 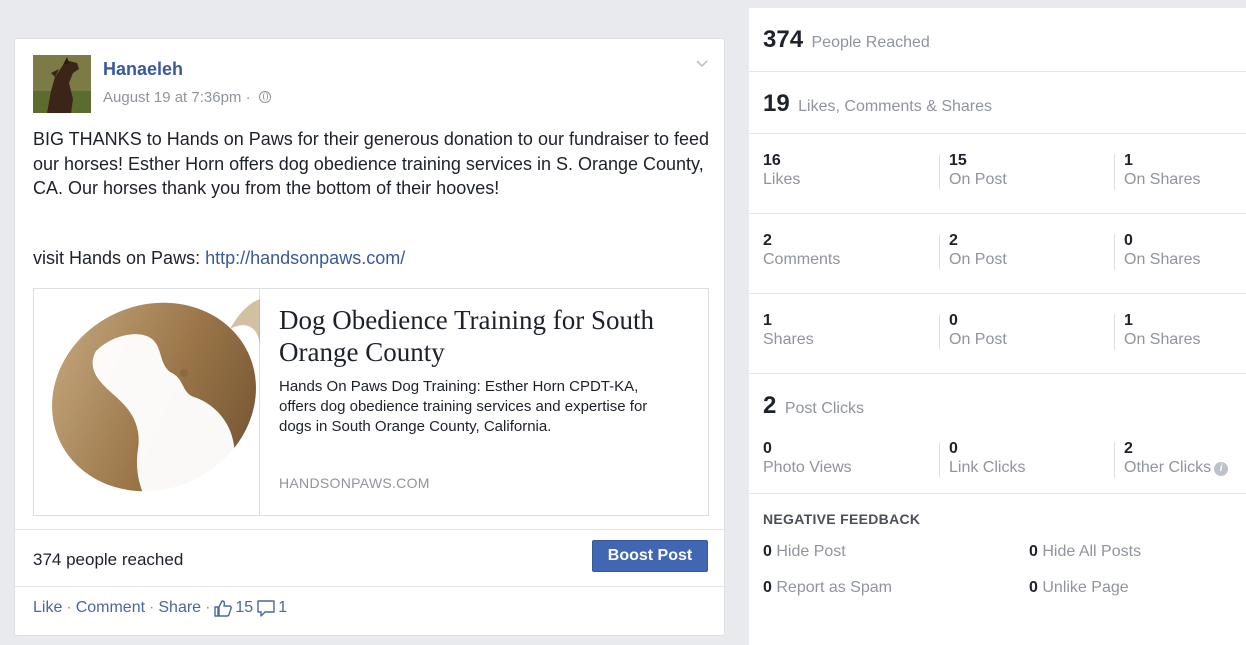 I want to click on author-avatar, so click(x=62, y=84).